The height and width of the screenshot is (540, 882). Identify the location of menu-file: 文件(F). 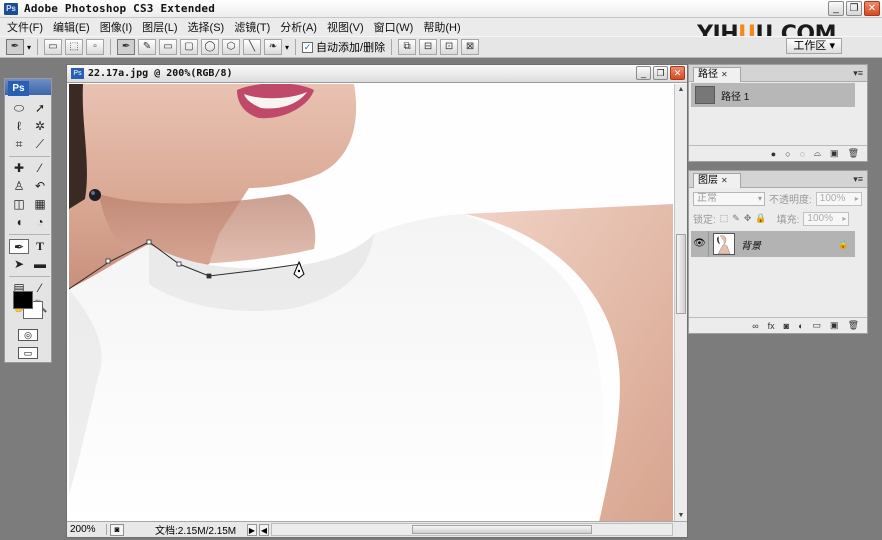
(27, 27).